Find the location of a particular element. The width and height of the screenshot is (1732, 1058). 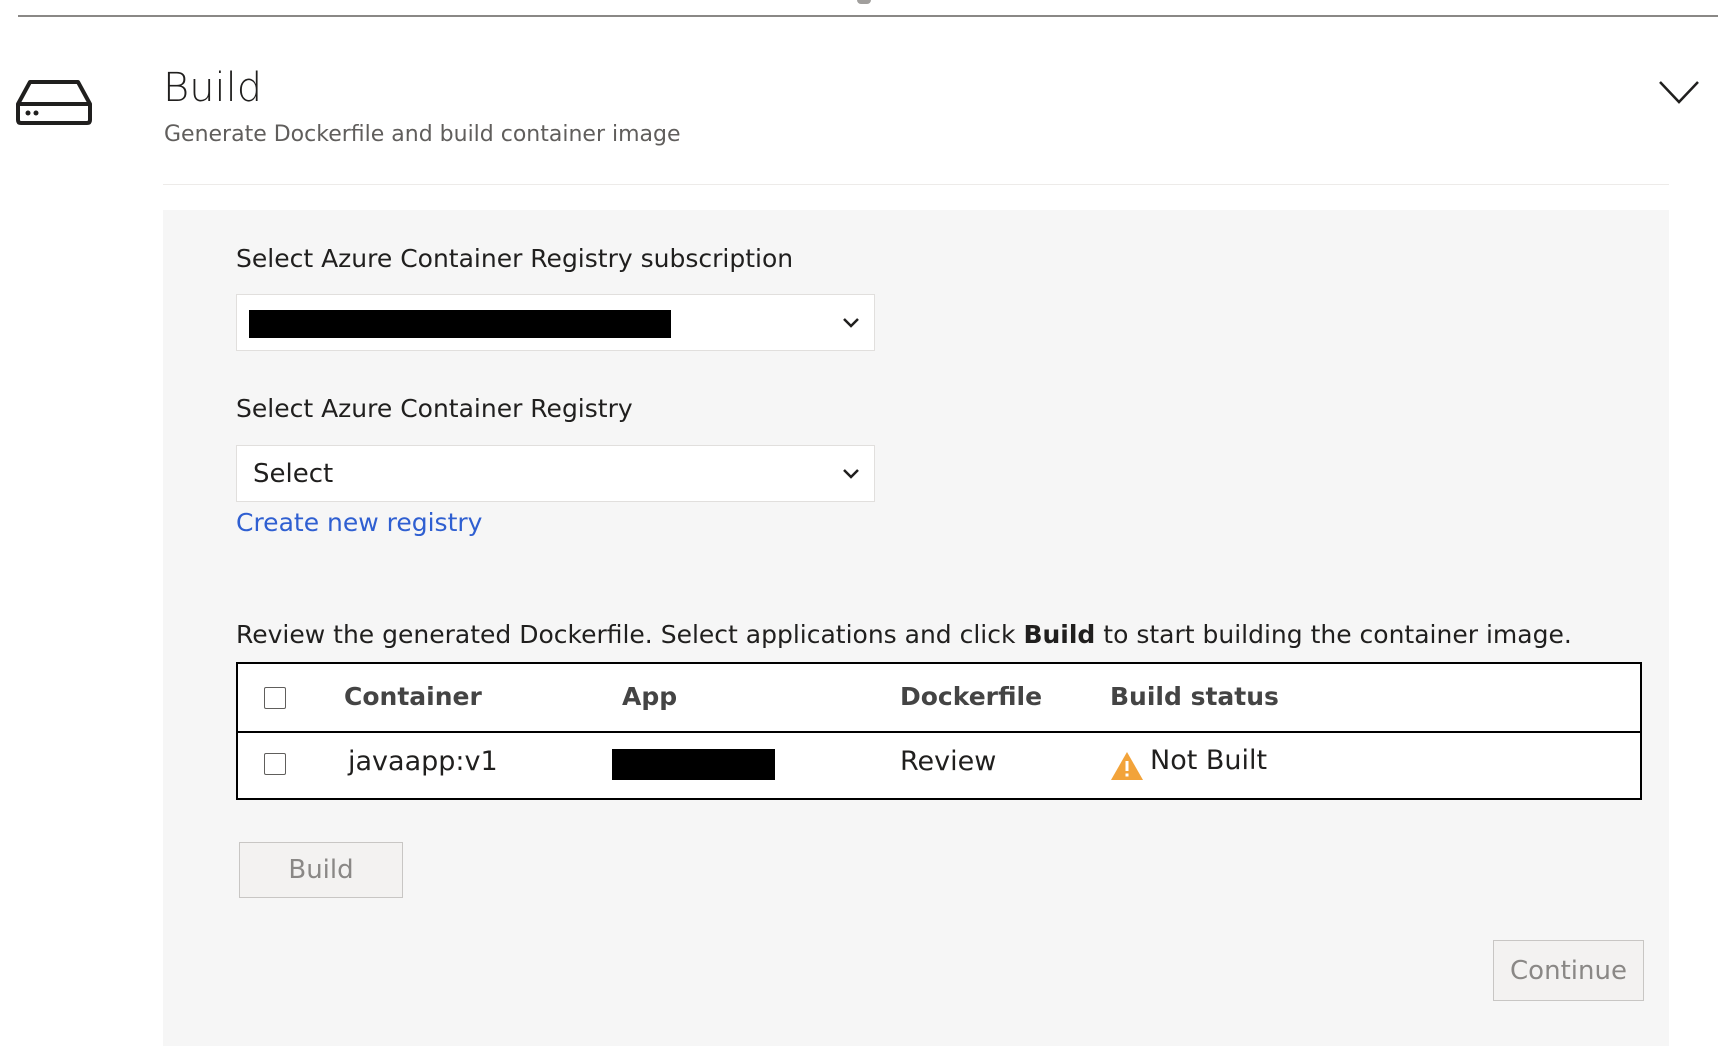

warning-icon is located at coordinates (1127, 766).